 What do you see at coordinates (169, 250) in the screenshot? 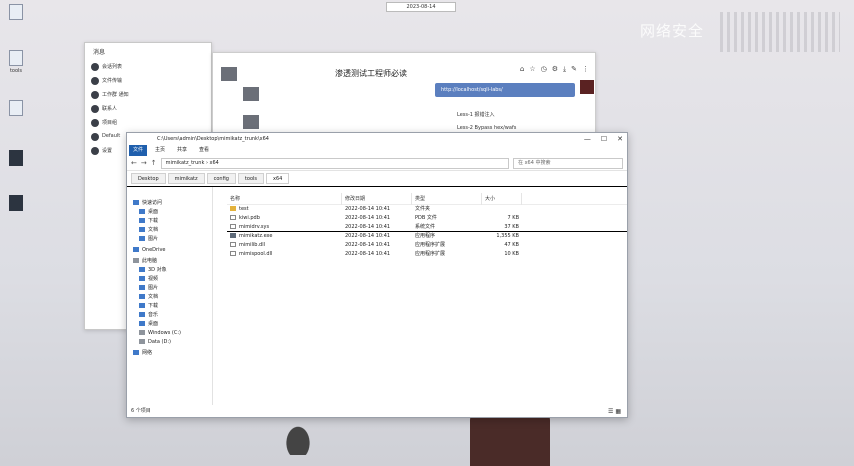
I see `nav-item: OneDrive` at bounding box center [169, 250].